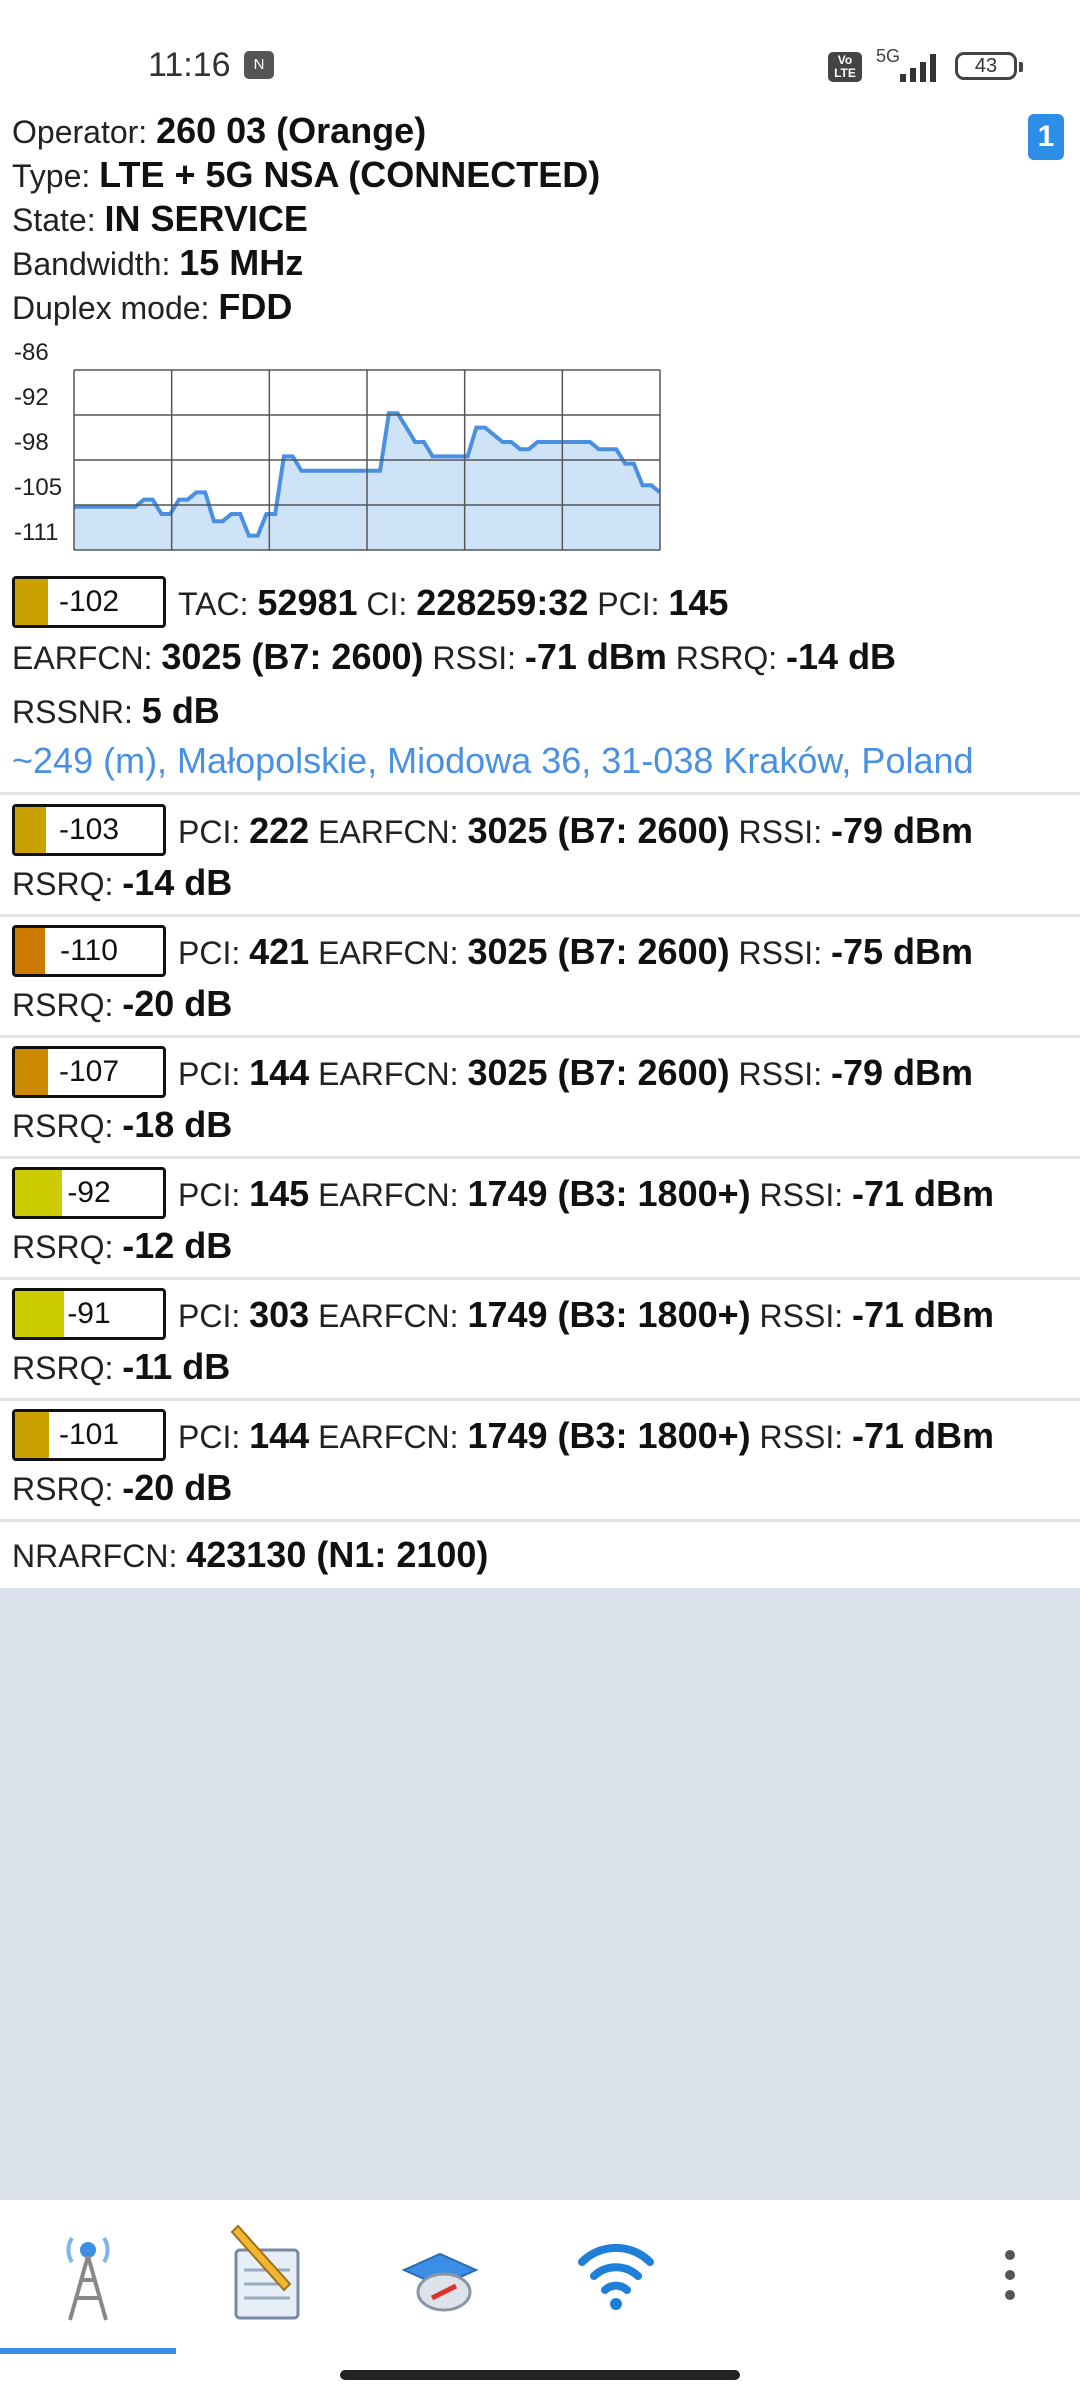 This screenshot has width=1080, height=2400. Describe the element at coordinates (1010, 2280) in the screenshot. I see `more-options-icon` at that location.